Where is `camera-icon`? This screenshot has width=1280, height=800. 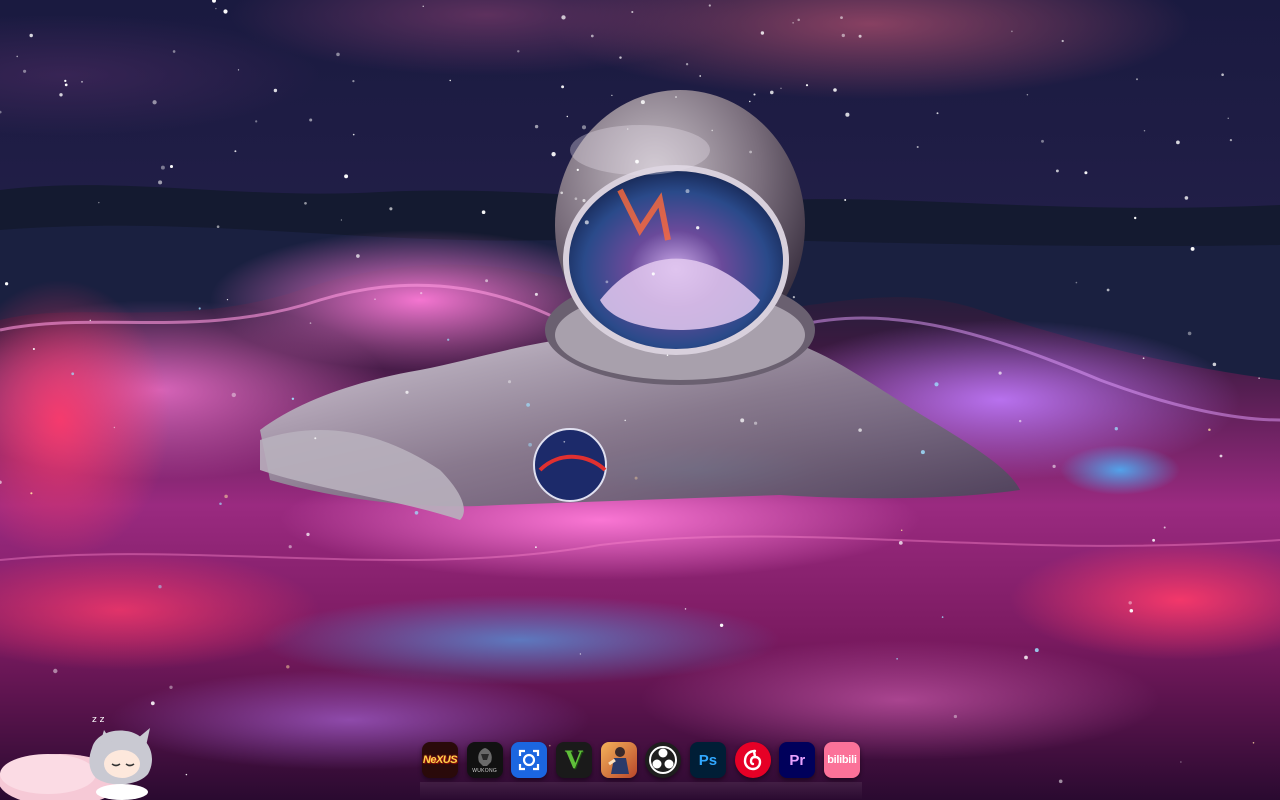
camera-icon is located at coordinates (529, 760).